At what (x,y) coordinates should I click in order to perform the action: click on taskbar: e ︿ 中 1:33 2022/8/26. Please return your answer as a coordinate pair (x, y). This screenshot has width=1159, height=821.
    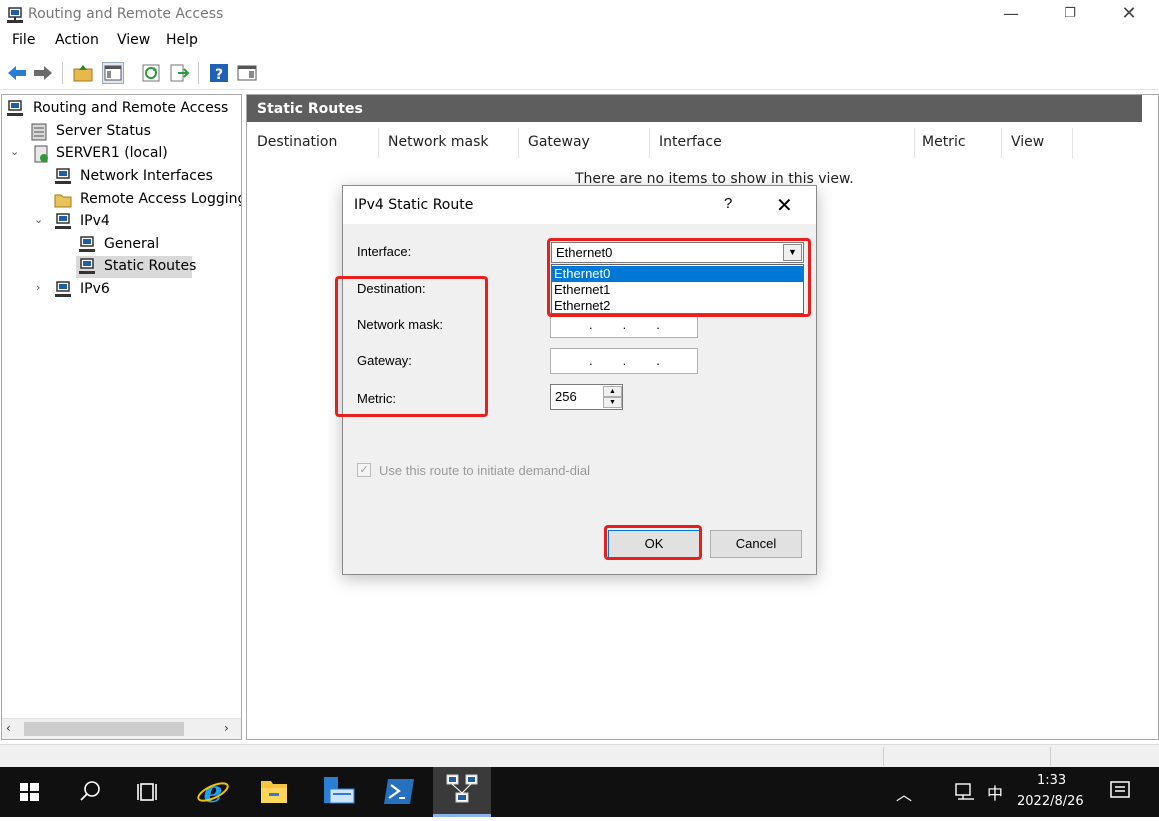
    Looking at the image, I should click on (579, 792).